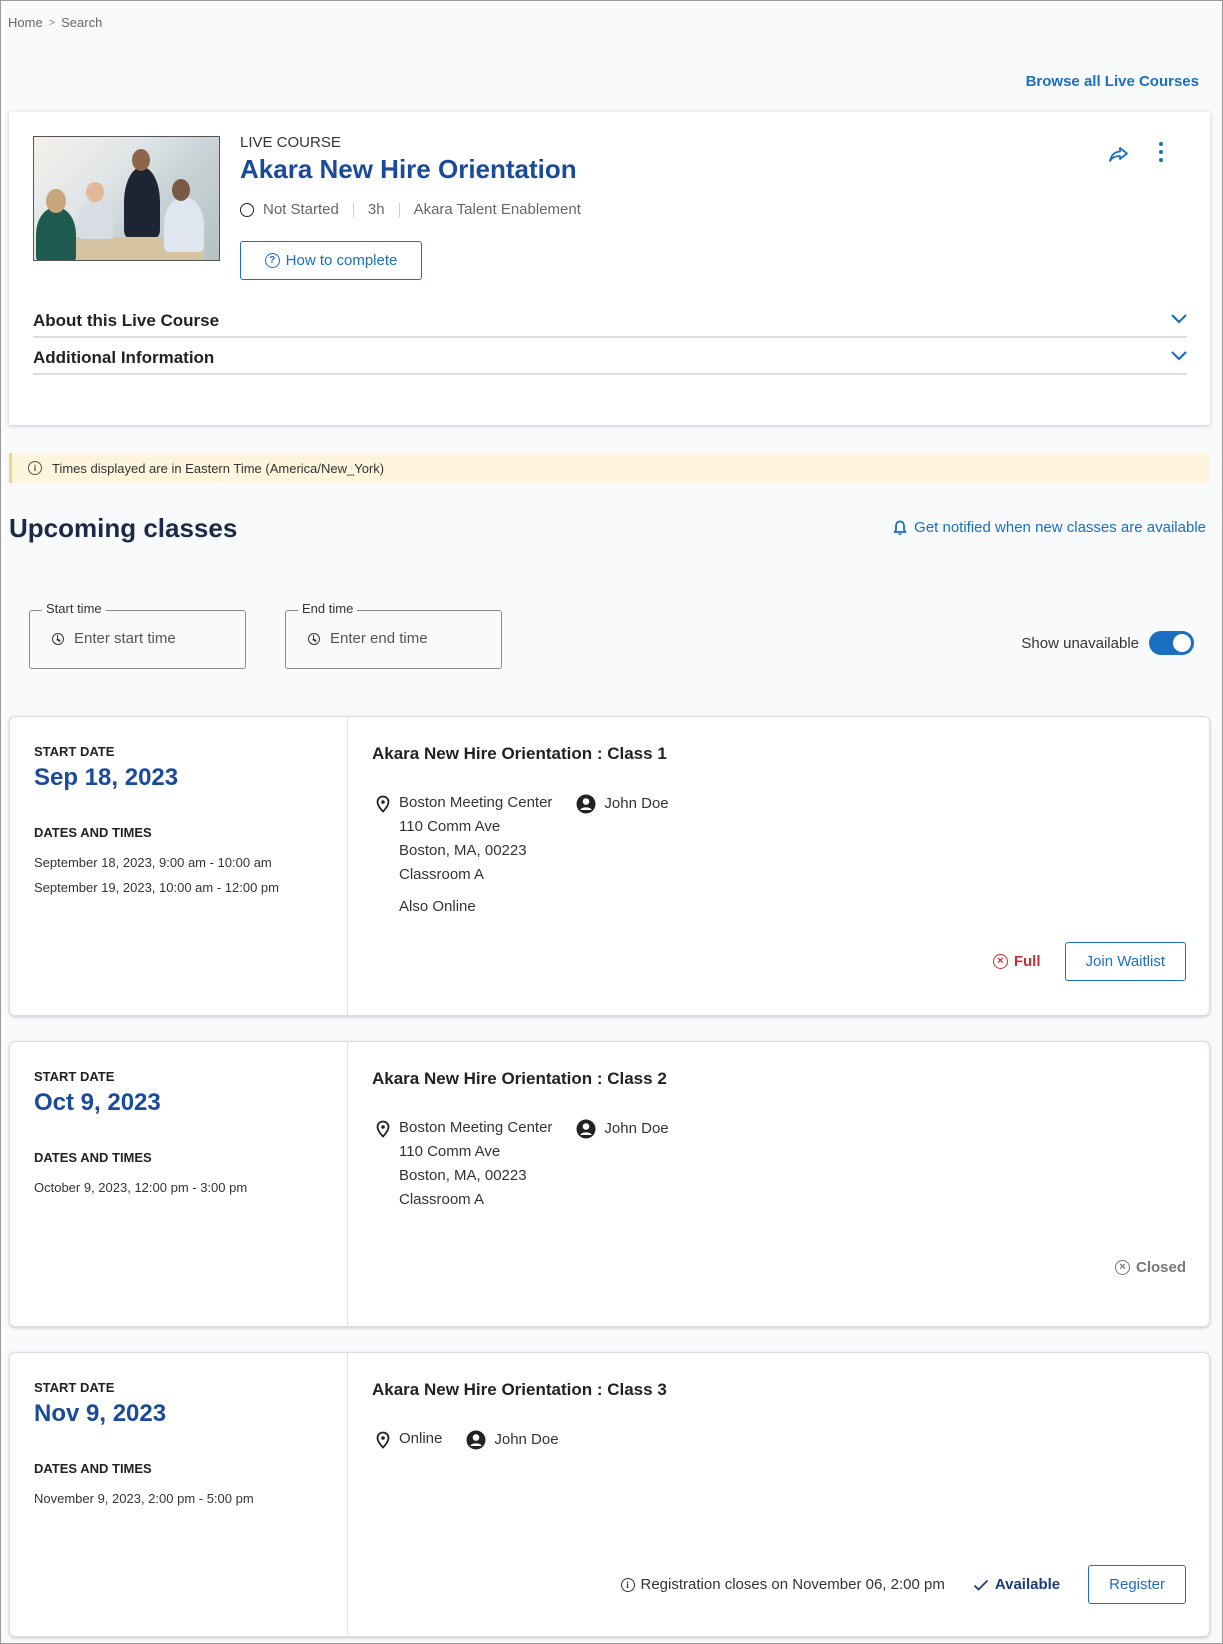  Describe the element at coordinates (247, 209) in the screenshot. I see `status-circle-icon` at that location.